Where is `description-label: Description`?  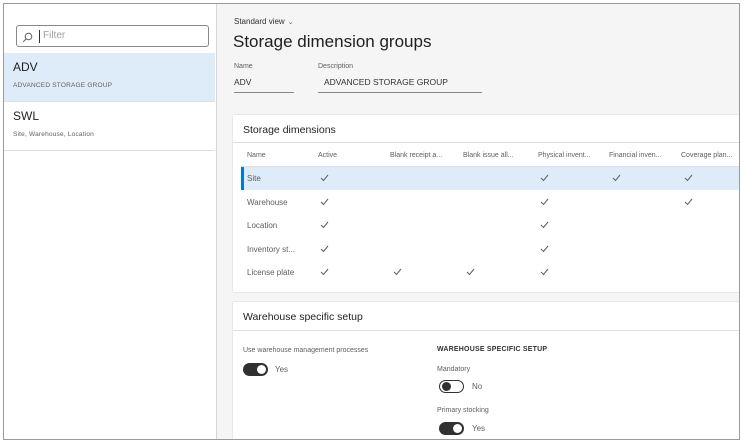
description-label: Description is located at coordinates (336, 66).